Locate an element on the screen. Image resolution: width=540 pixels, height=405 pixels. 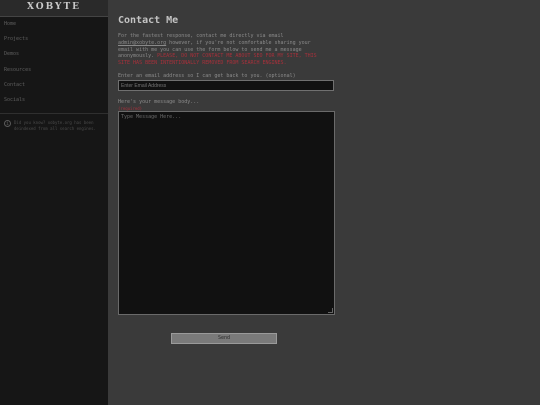
page-title: Contact Me is located at coordinates (148, 20).